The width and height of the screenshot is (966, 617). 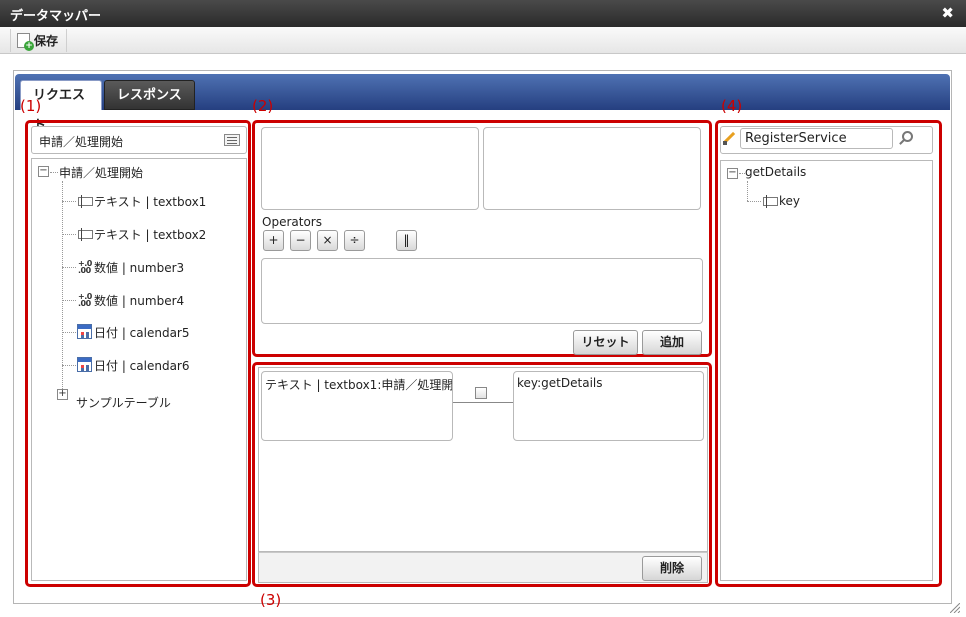 What do you see at coordinates (483, 567) in the screenshot?
I see `mapping-footer` at bounding box center [483, 567].